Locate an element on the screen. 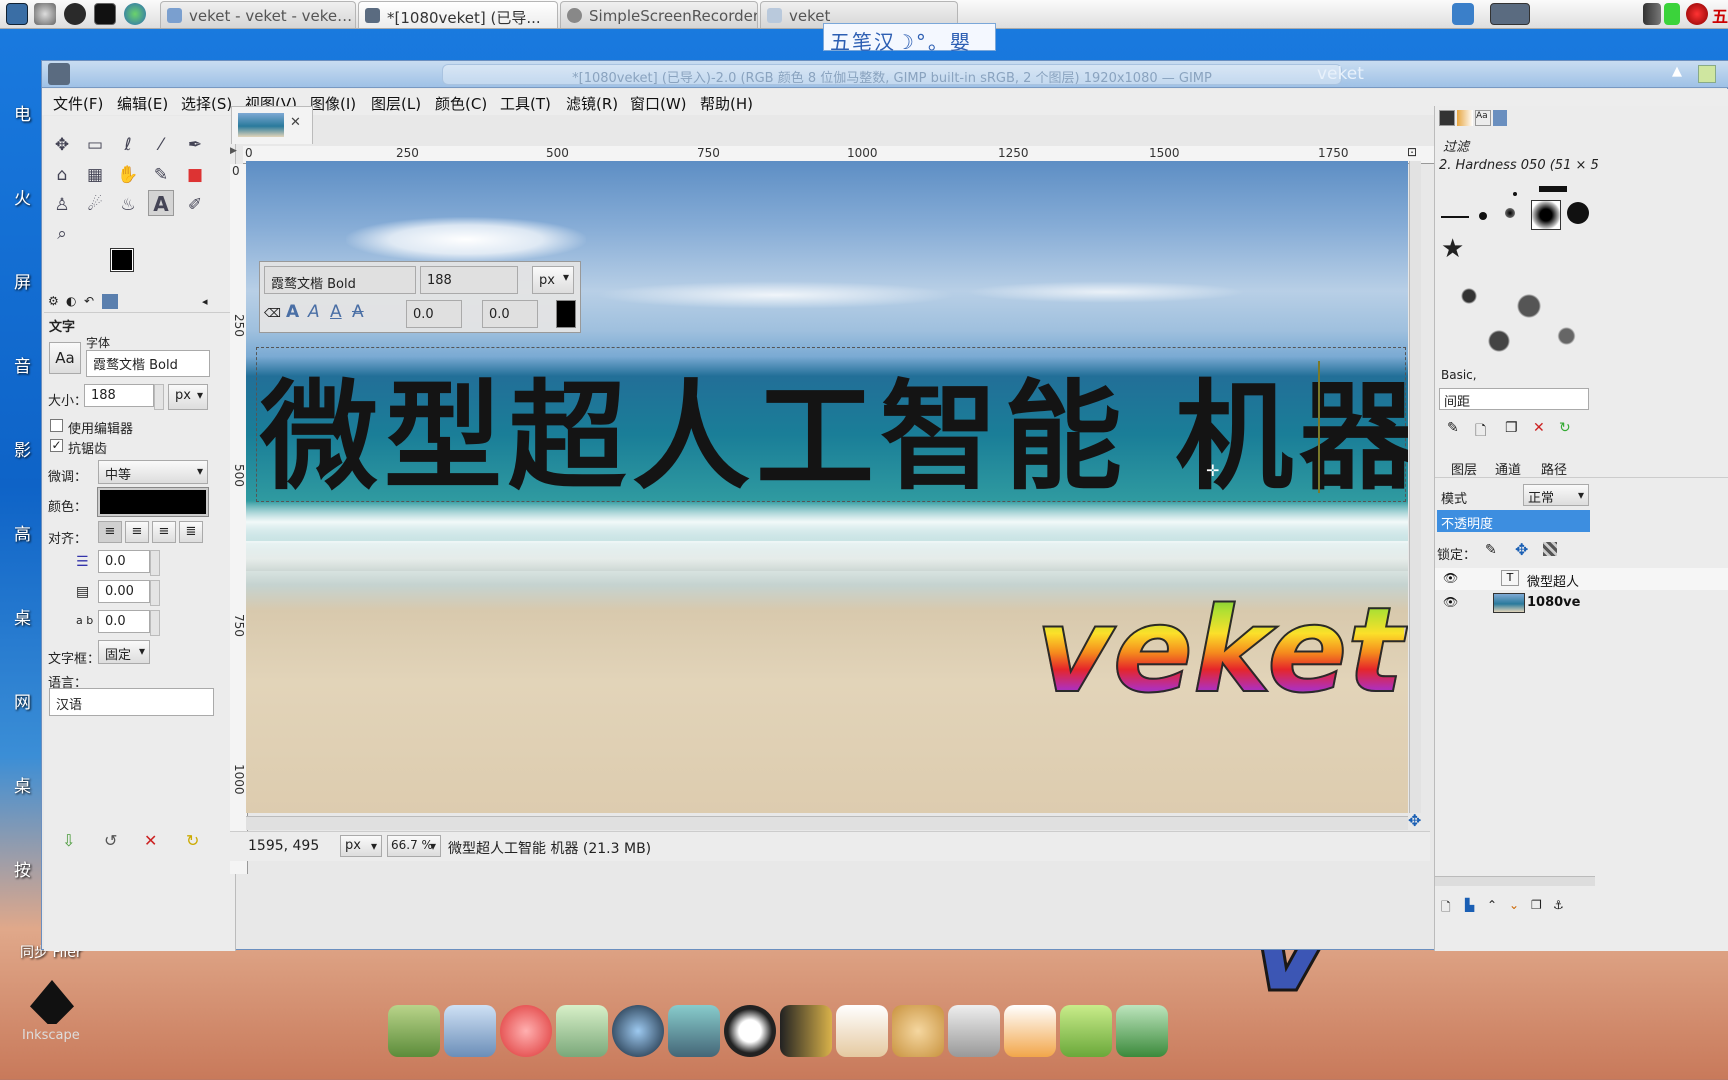 Image resolution: width=1728 pixels, height=1080 pixels. tab-channels: 通道 is located at coordinates (1508, 468).